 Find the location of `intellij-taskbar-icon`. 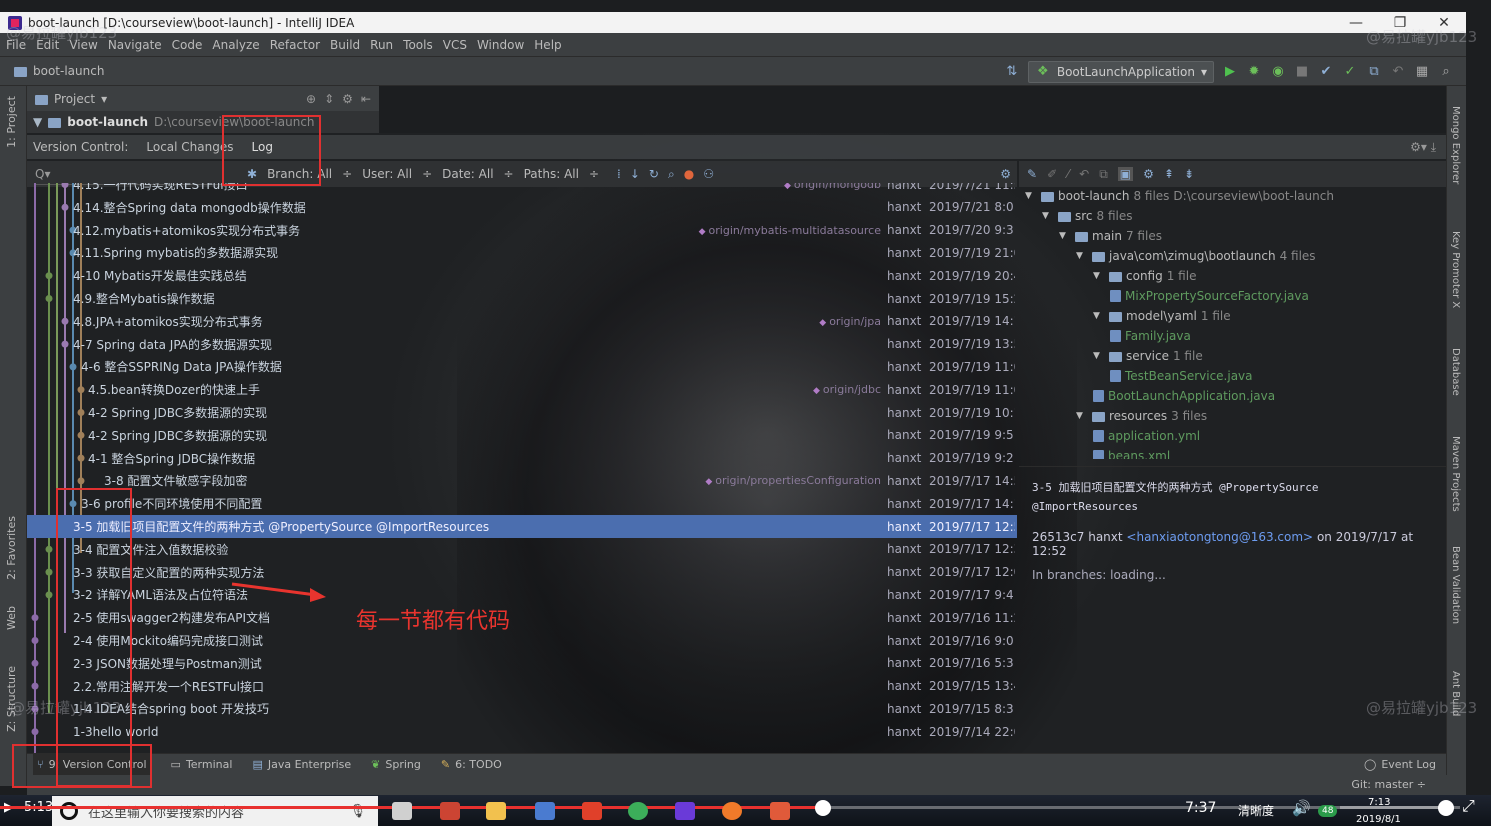

intellij-taskbar-icon is located at coordinates (685, 811).